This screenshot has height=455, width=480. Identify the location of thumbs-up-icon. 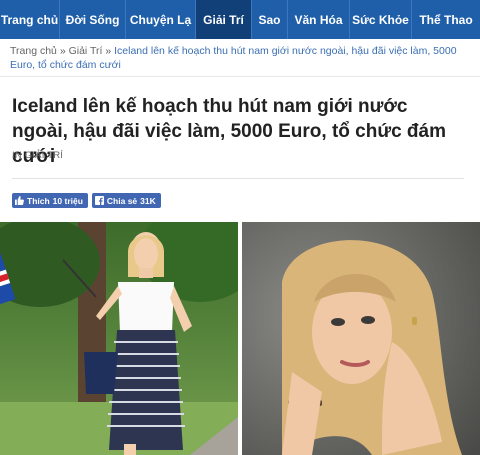
(19, 200).